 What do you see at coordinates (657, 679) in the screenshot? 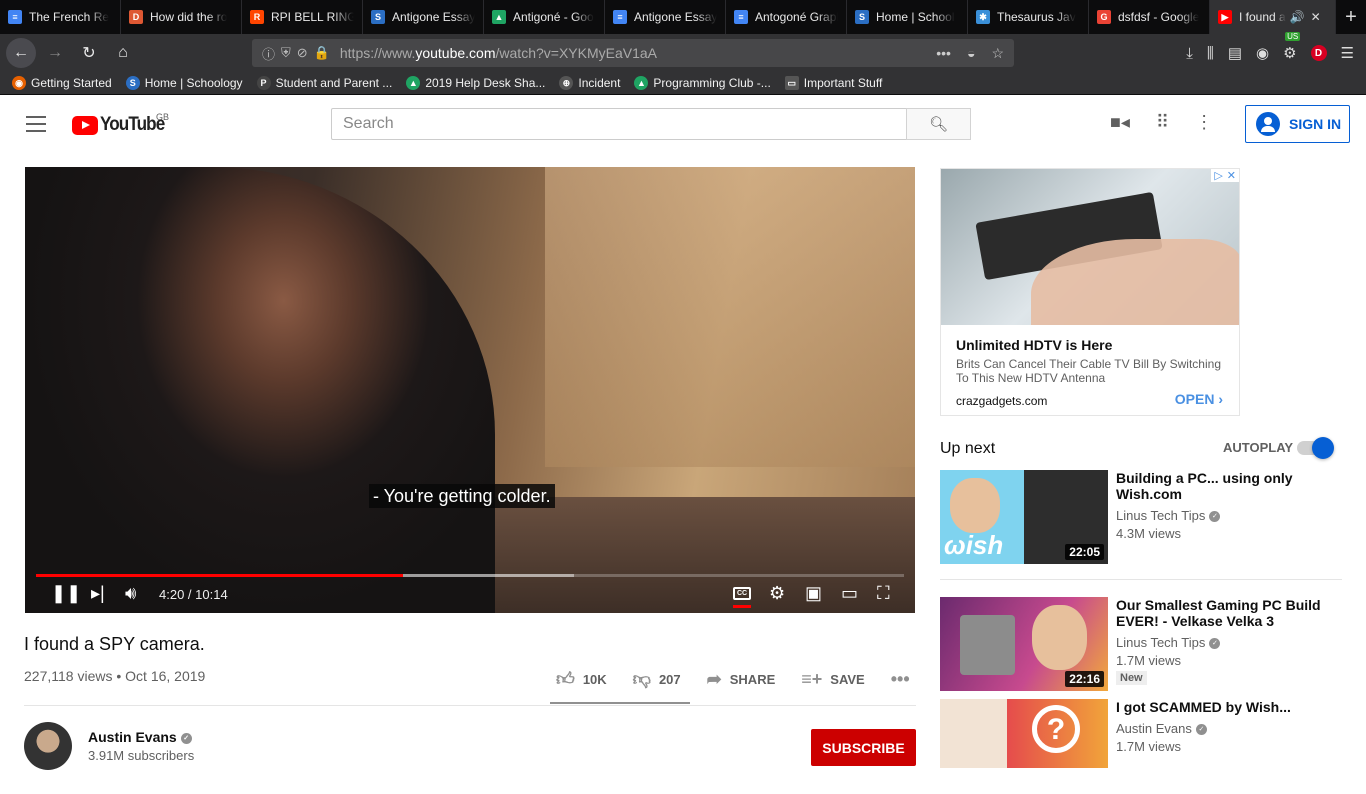
I see `dislike-button: 👎︎ 207` at bounding box center [657, 679].